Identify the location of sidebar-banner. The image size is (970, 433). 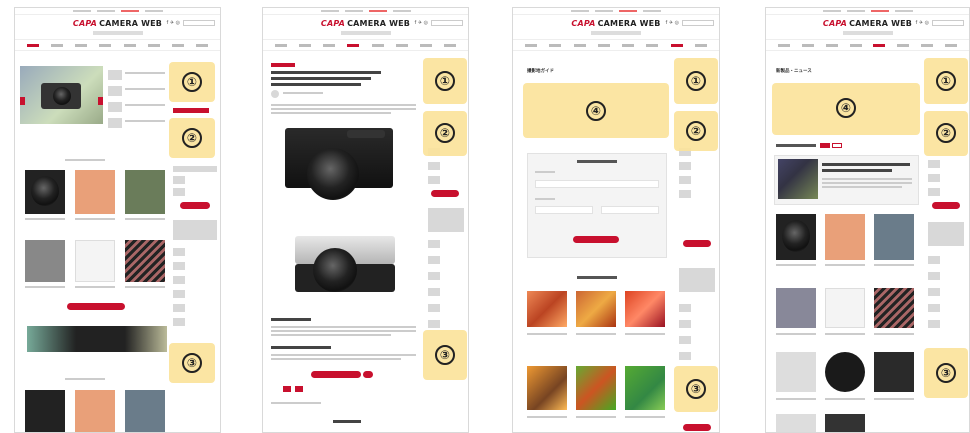
(191, 110).